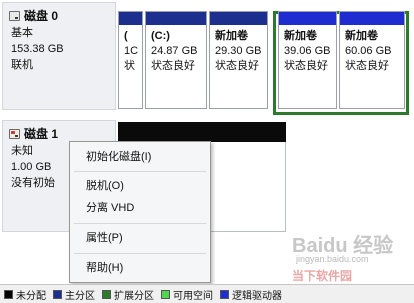 The height and width of the screenshot is (303, 414). I want to click on disk-1-name: 磁盘 1, so click(41, 134).